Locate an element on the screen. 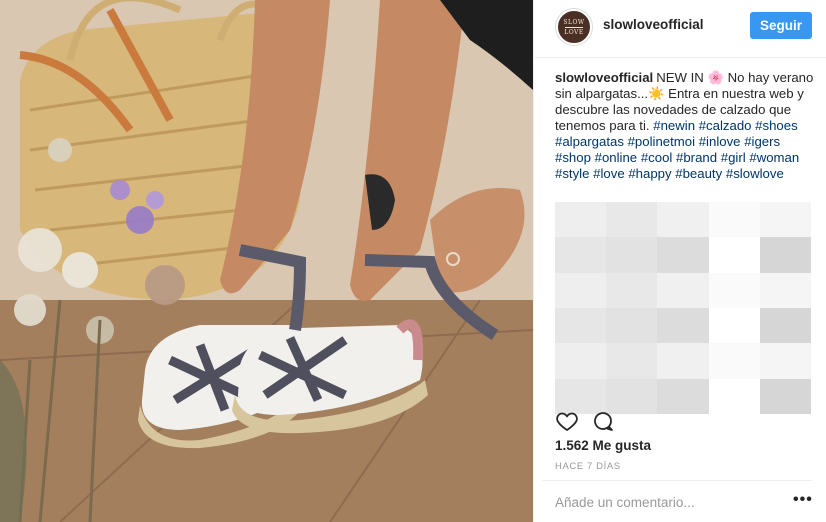 The height and width of the screenshot is (522, 826). post-timestamp: HACE 7 DÍAS is located at coordinates (588, 466).